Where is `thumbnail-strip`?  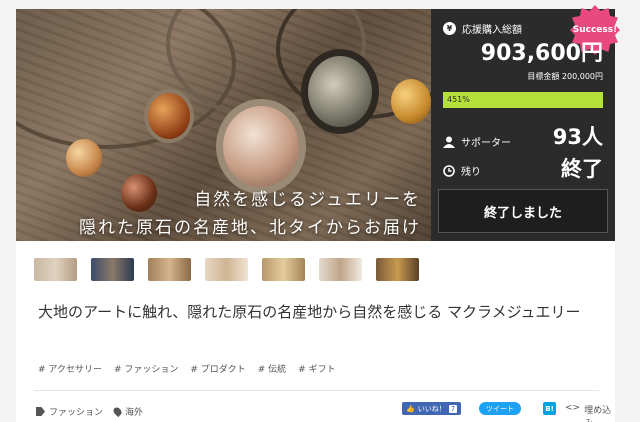
thumbnail-strip is located at coordinates (226, 269).